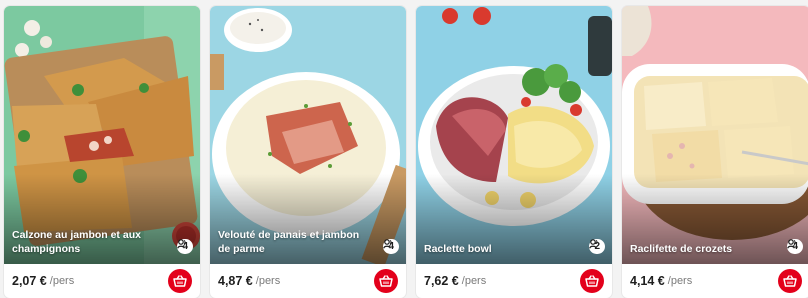  I want to click on recipe-title: Calzone au jambon et aux champignons, so click(85, 242).